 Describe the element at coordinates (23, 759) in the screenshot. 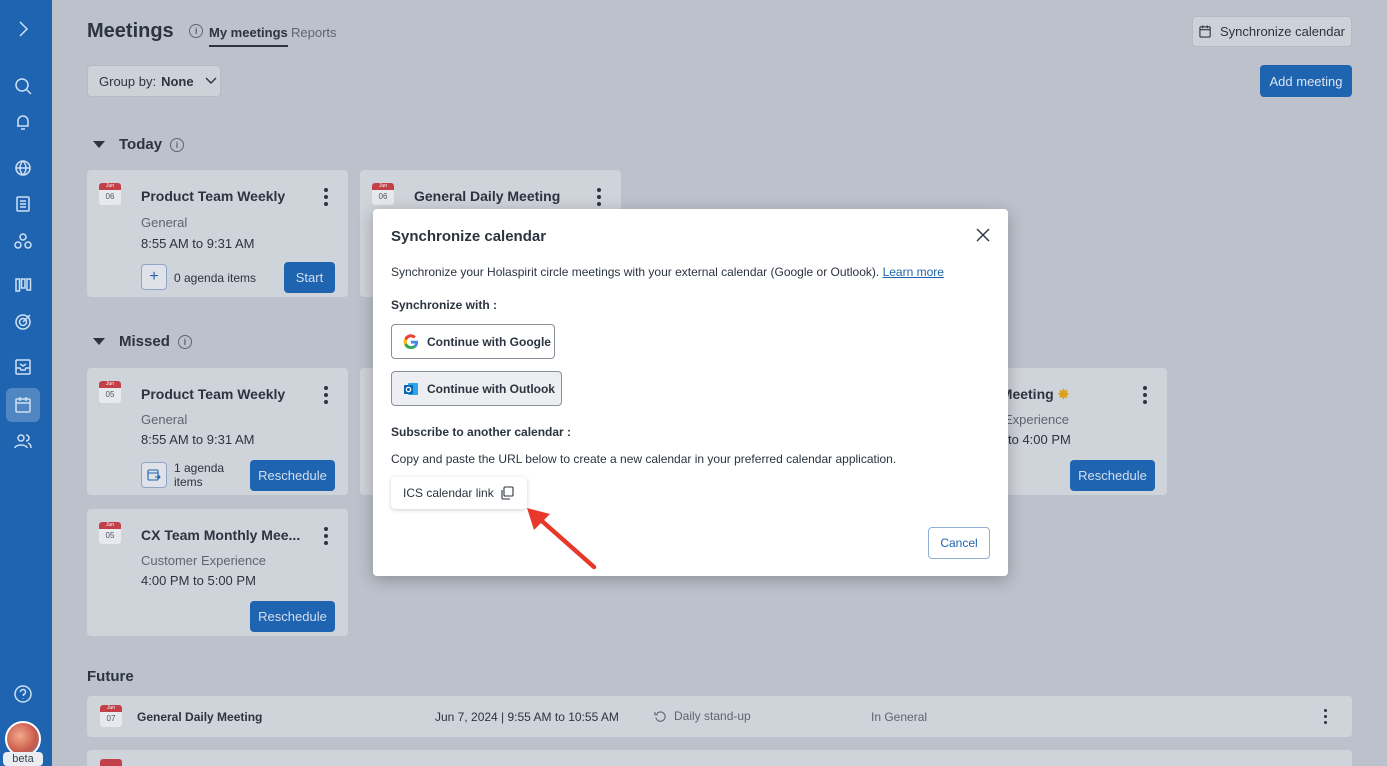

I see `beta-badge: beta` at that location.